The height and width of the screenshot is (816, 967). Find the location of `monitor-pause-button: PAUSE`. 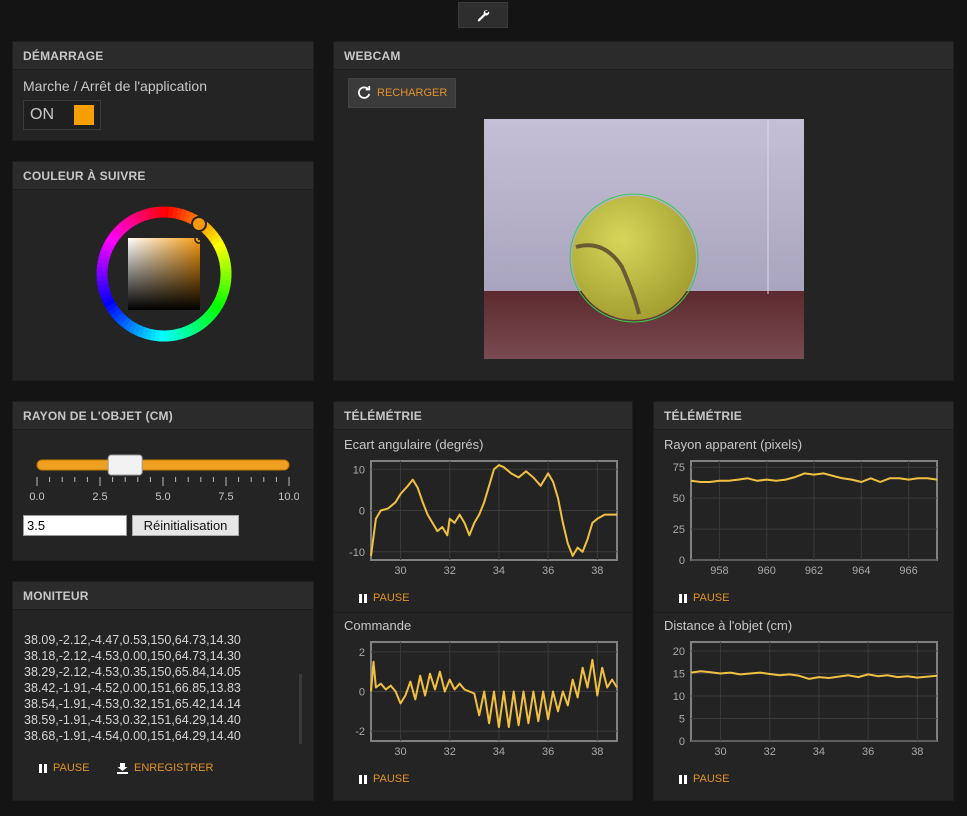

monitor-pause-button: PAUSE is located at coordinates (64, 768).